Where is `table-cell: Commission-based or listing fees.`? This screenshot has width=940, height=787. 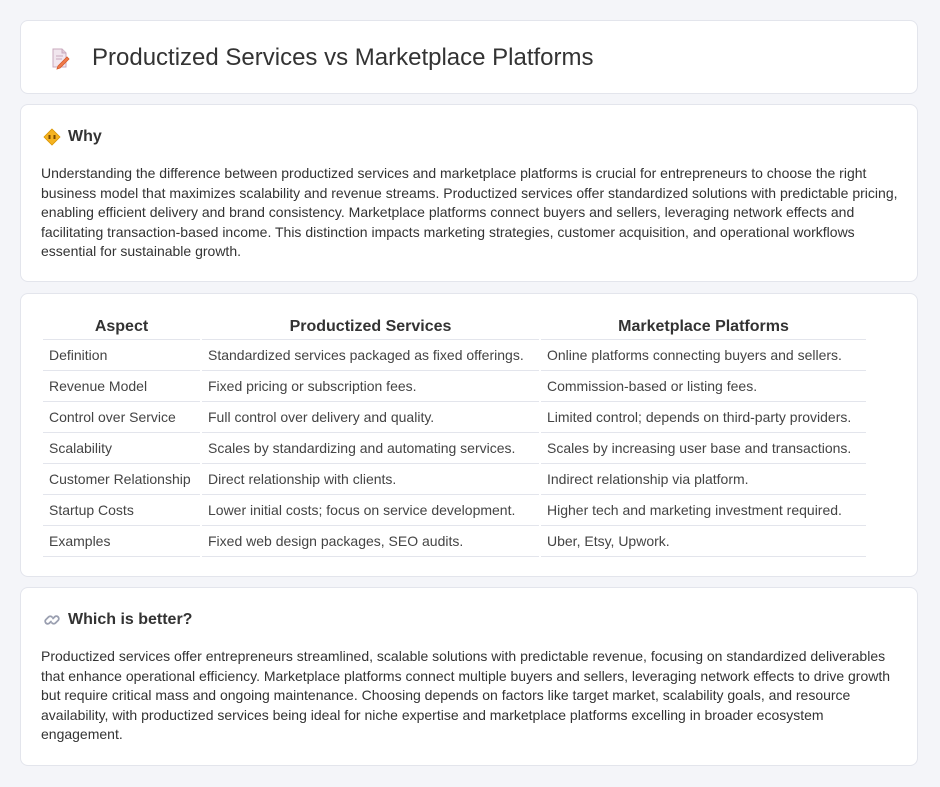
table-cell: Commission-based or listing fees. is located at coordinates (703, 386).